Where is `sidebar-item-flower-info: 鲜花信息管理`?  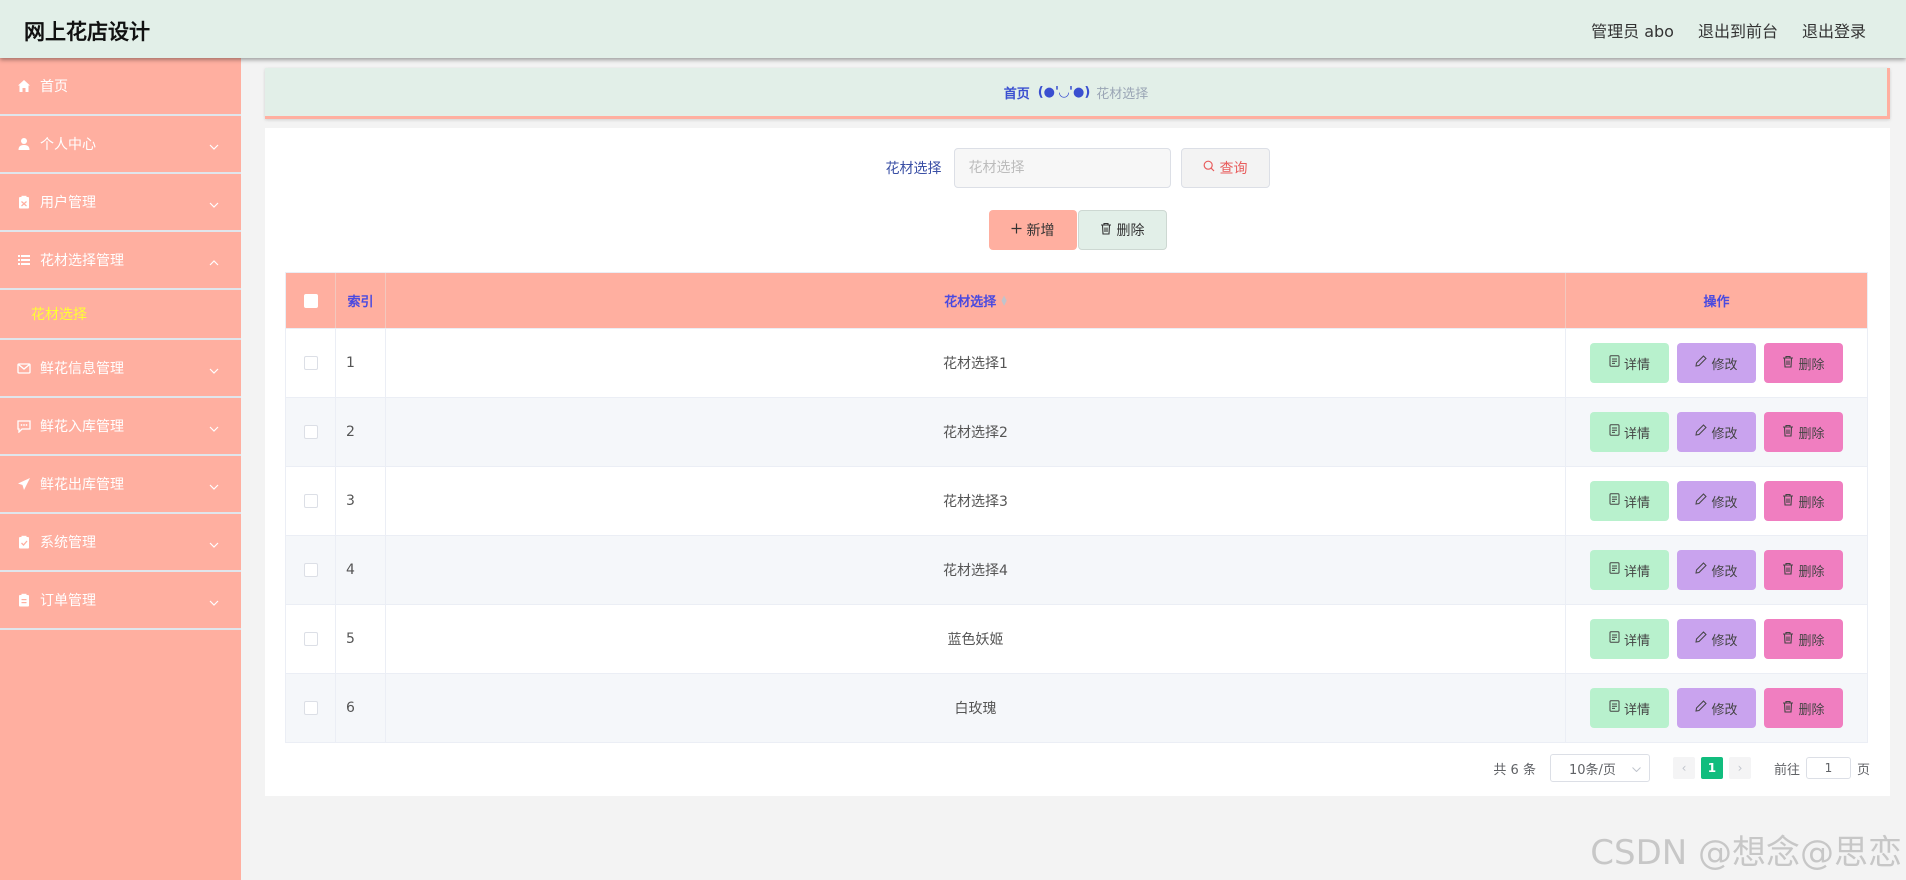
sidebar-item-flower-info: 鲜花信息管理 is located at coordinates (120, 369).